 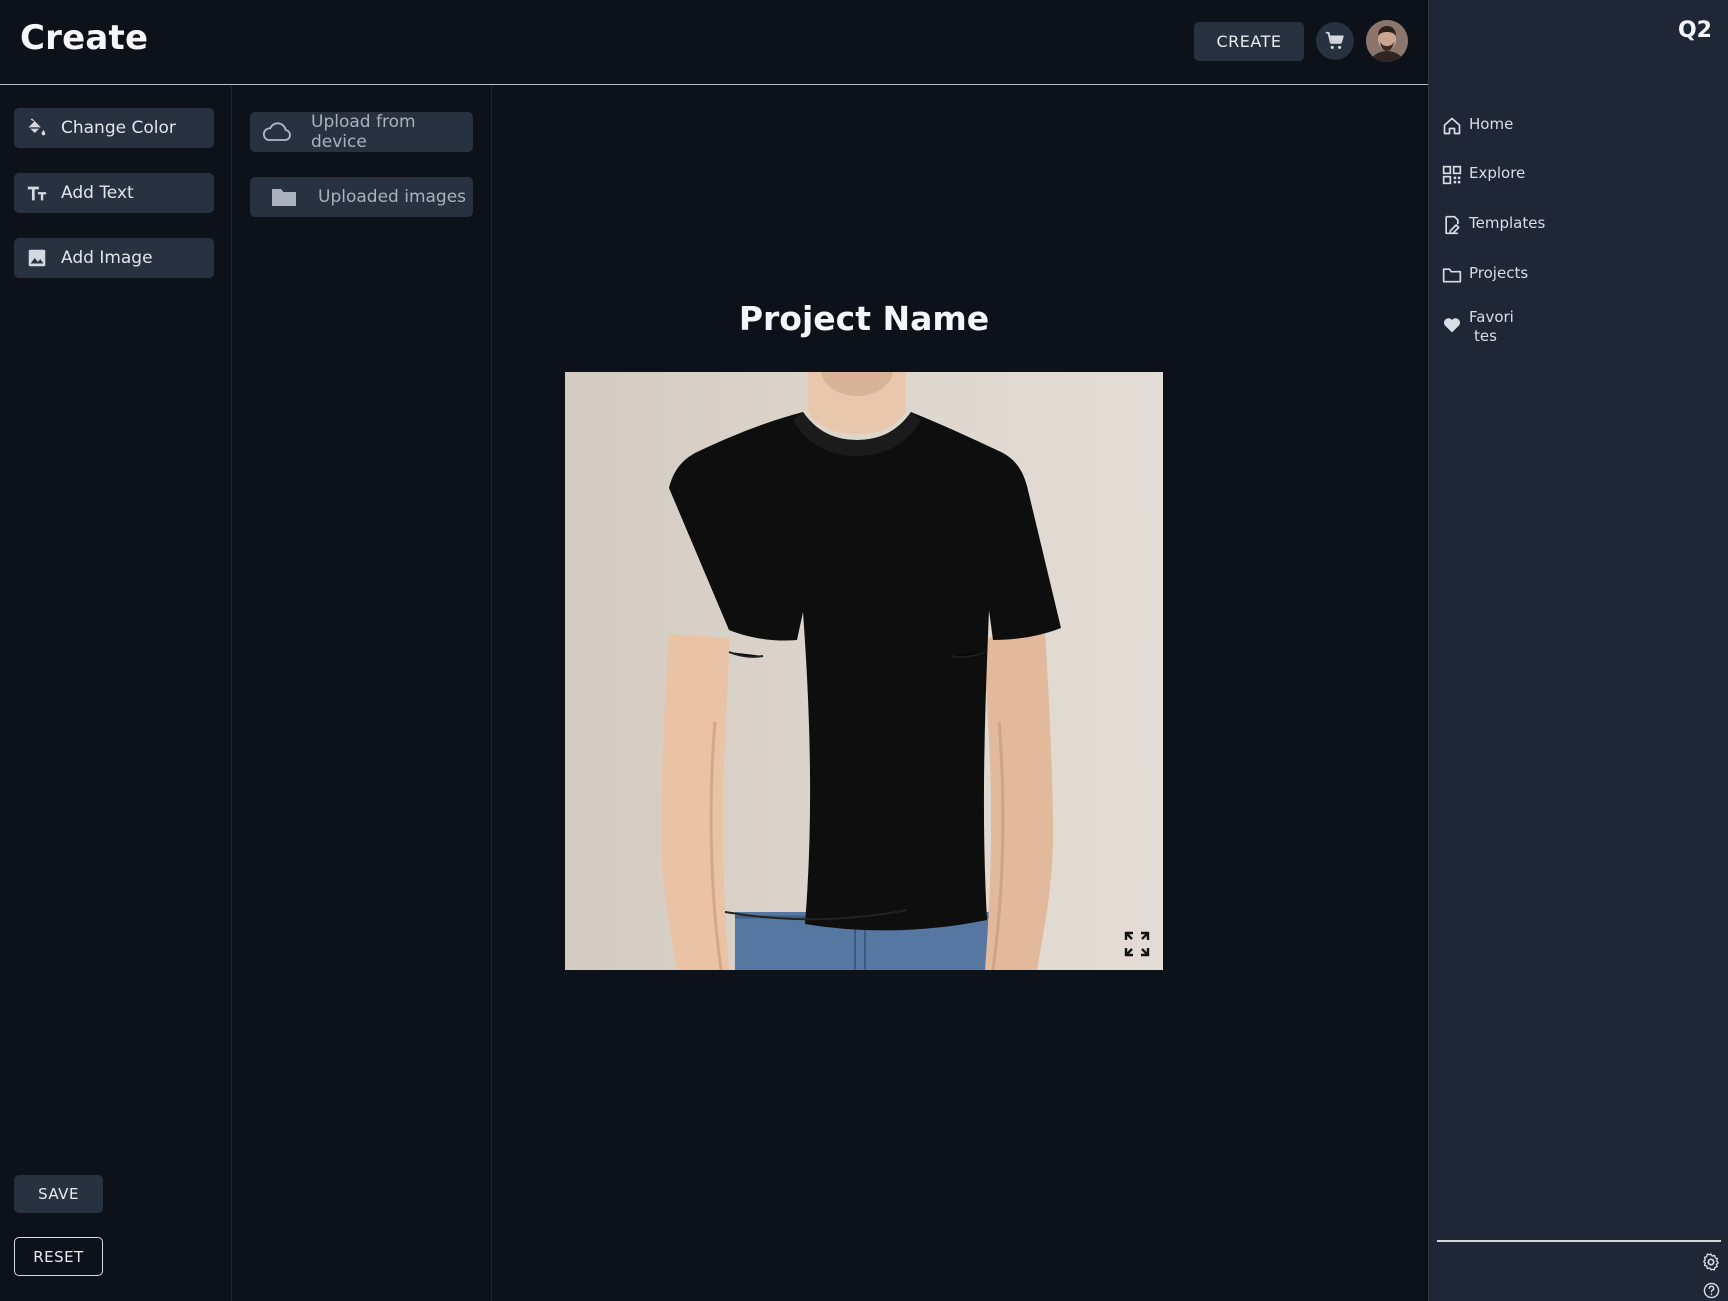 I want to click on upload-panel: Upload from device Uploaded images, so click(x=362, y=693).